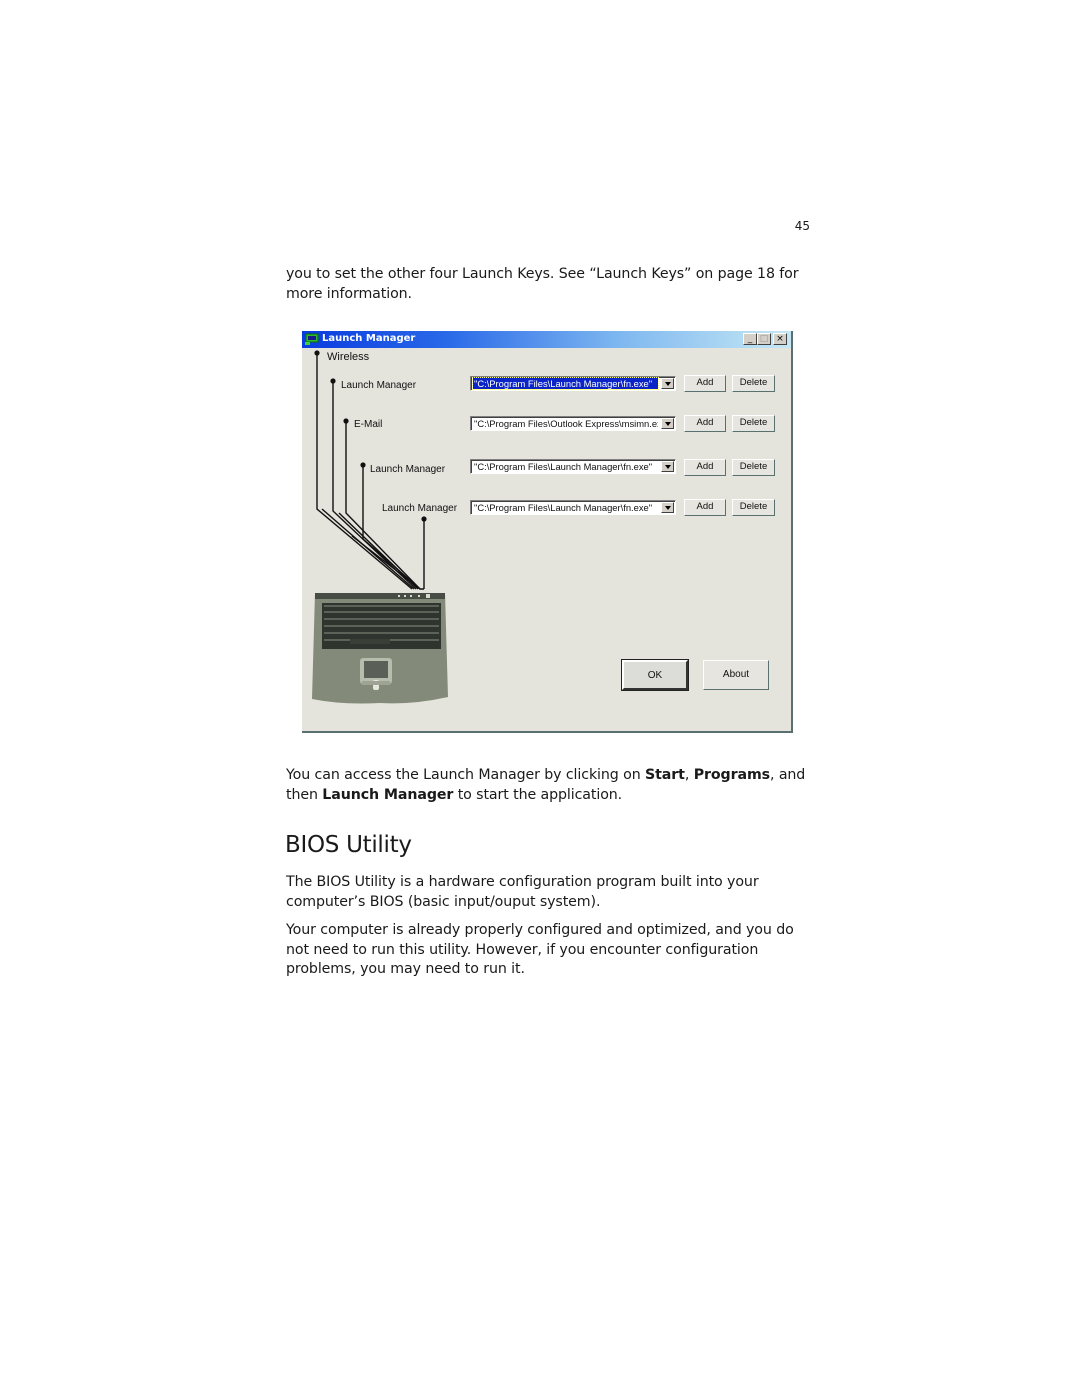  I want to click on bold-start: Start, so click(665, 775).